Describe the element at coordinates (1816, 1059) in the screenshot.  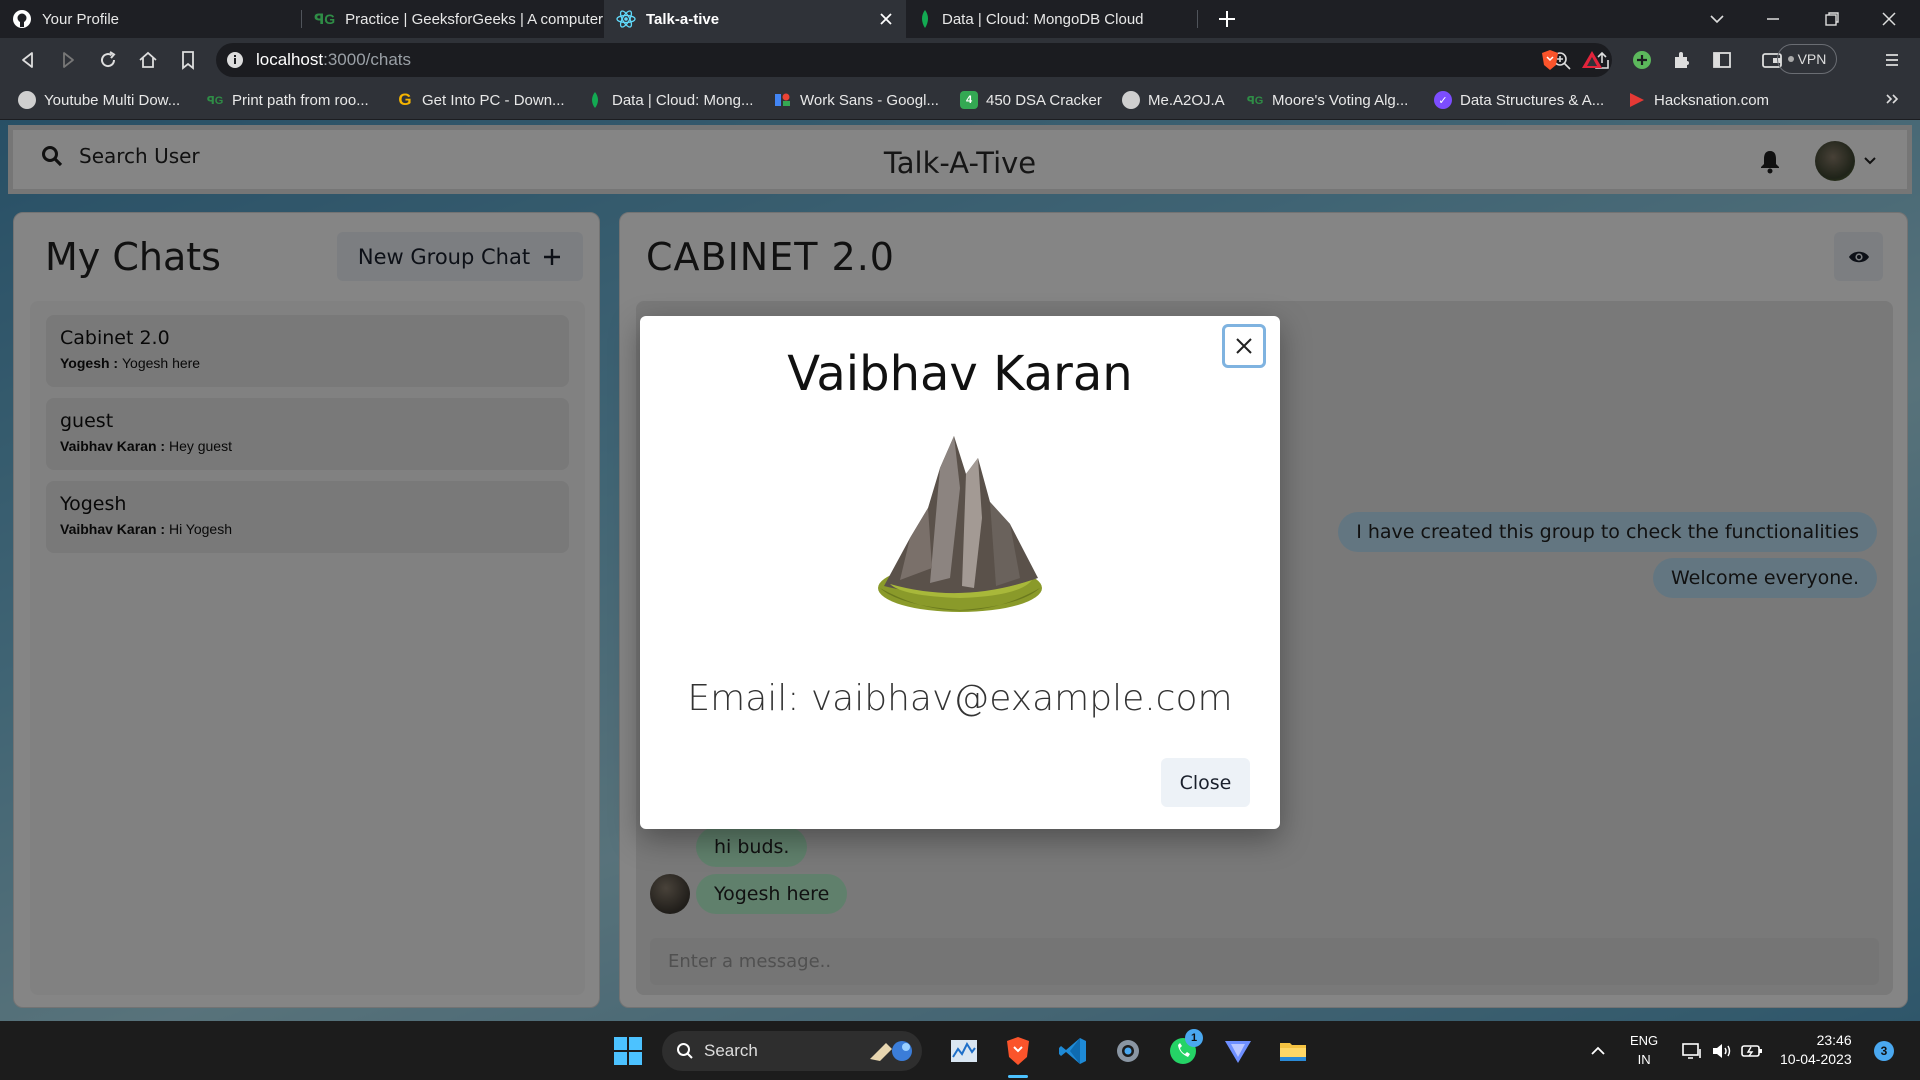
I see `clock-date: 10-04-2023` at that location.